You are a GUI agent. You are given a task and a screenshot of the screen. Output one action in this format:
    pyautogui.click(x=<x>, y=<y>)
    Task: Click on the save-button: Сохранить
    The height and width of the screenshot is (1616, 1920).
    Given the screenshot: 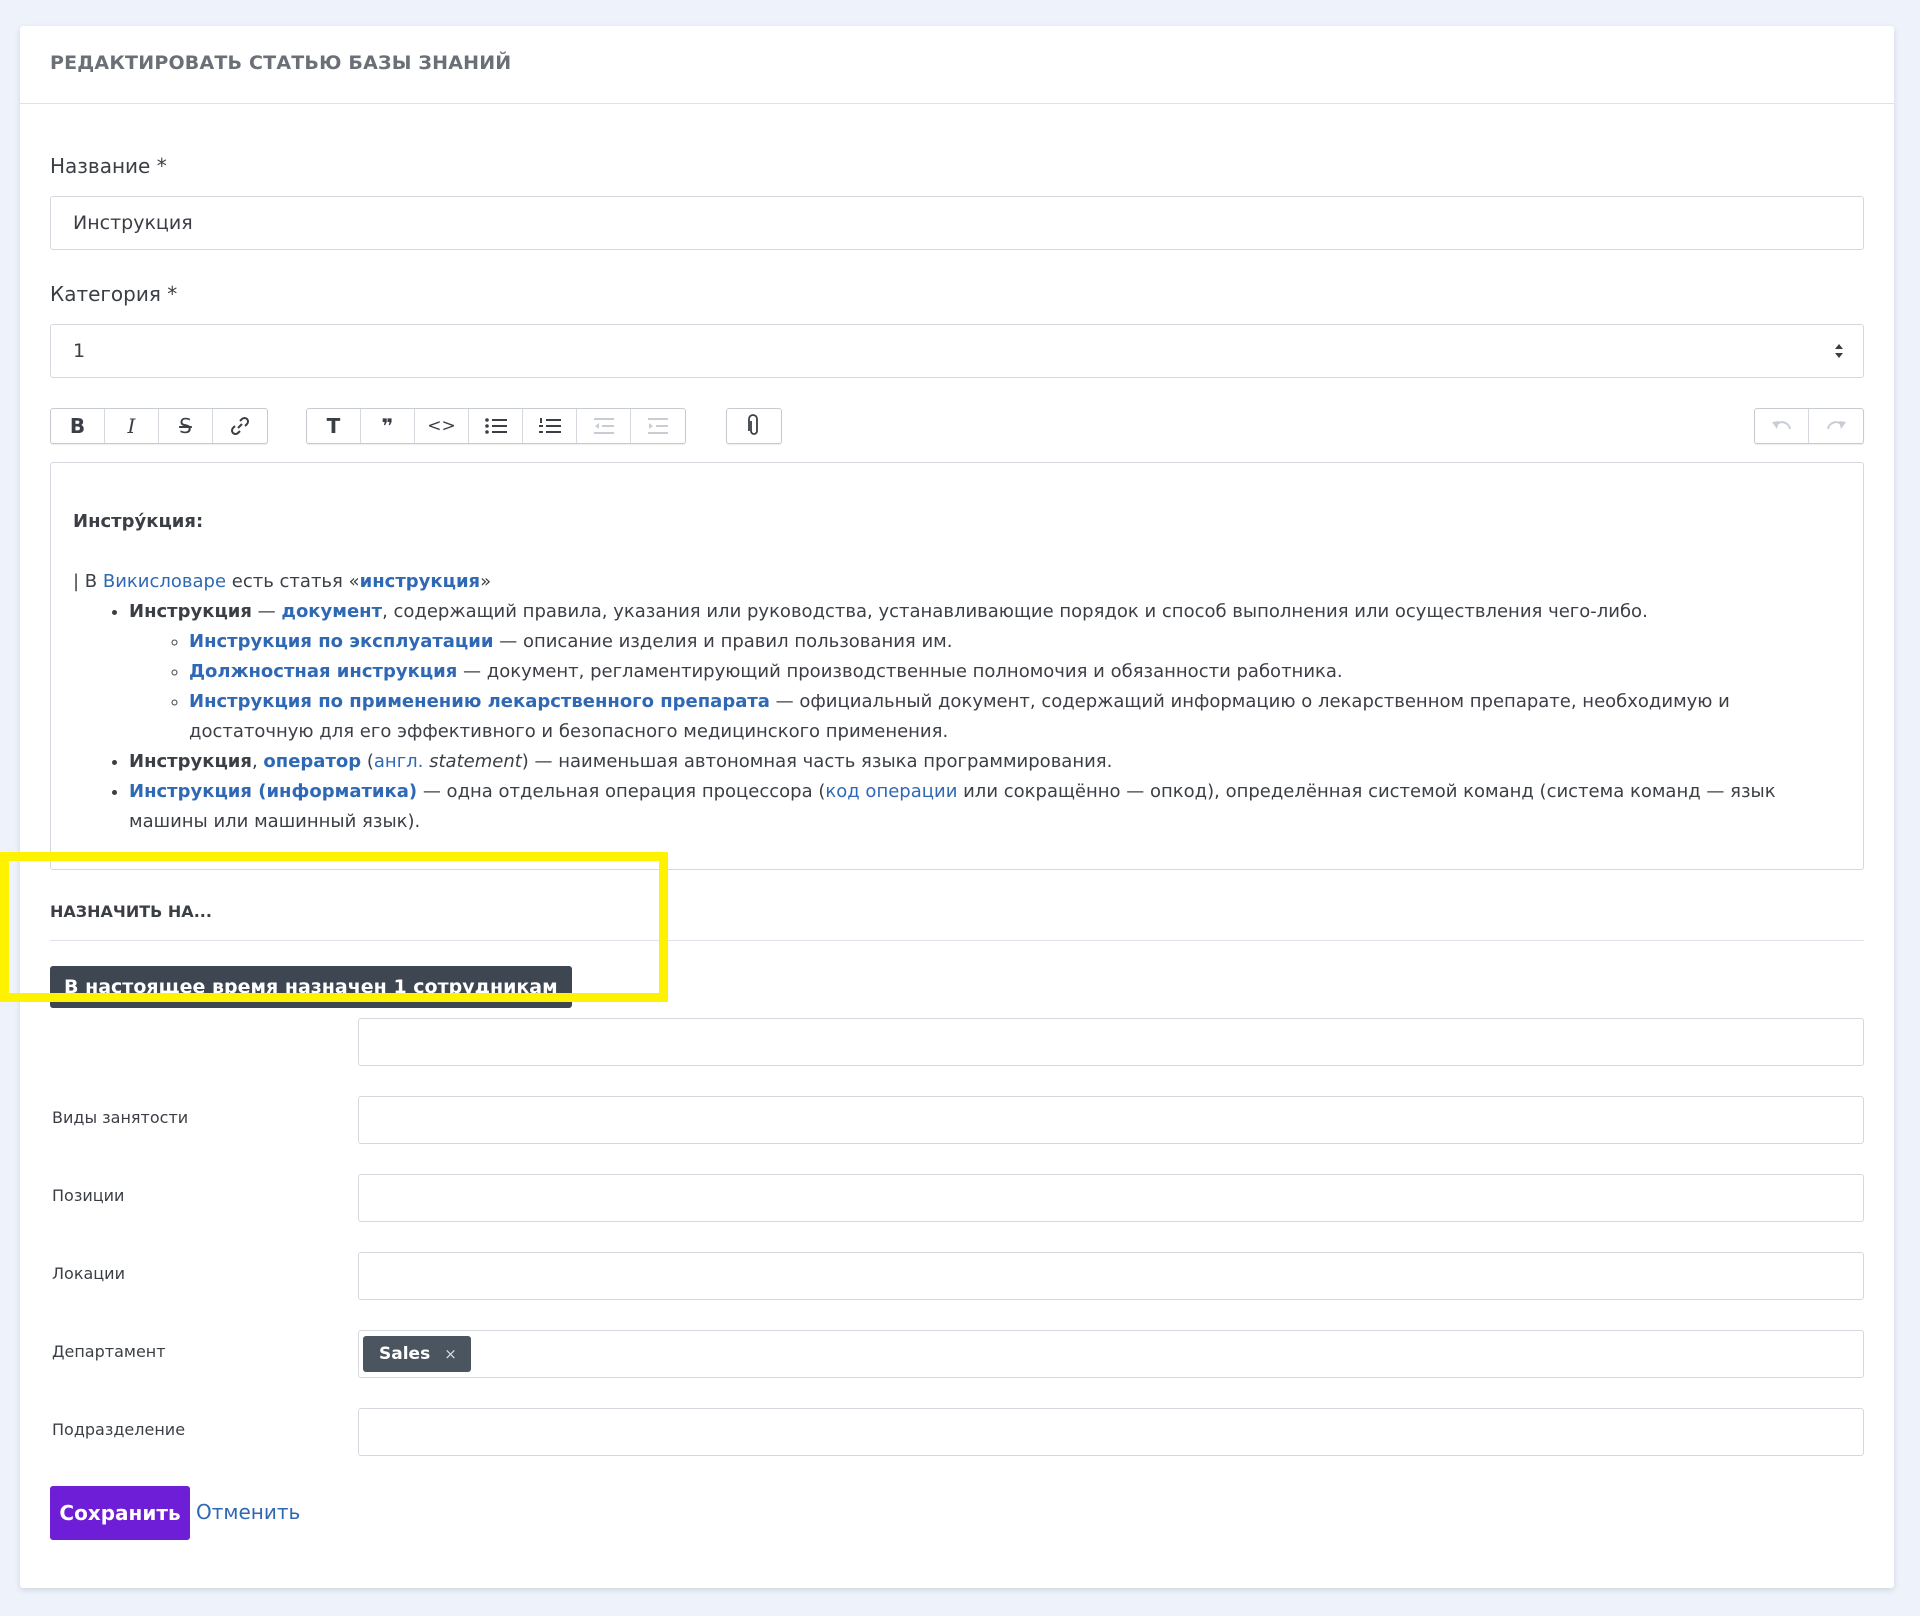 What is the action you would take?
    pyautogui.click(x=120, y=1513)
    